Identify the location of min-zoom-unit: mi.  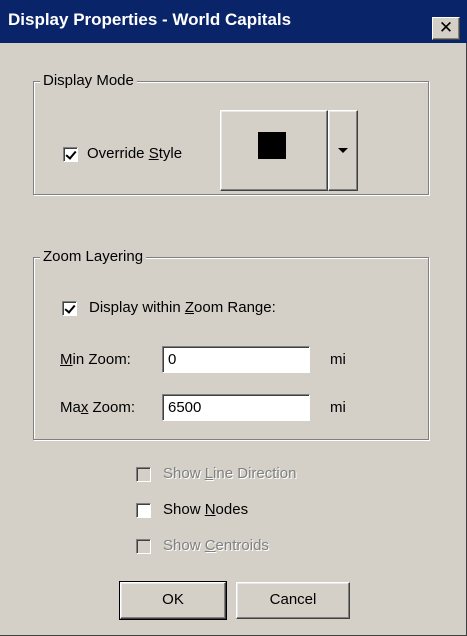
(338, 359).